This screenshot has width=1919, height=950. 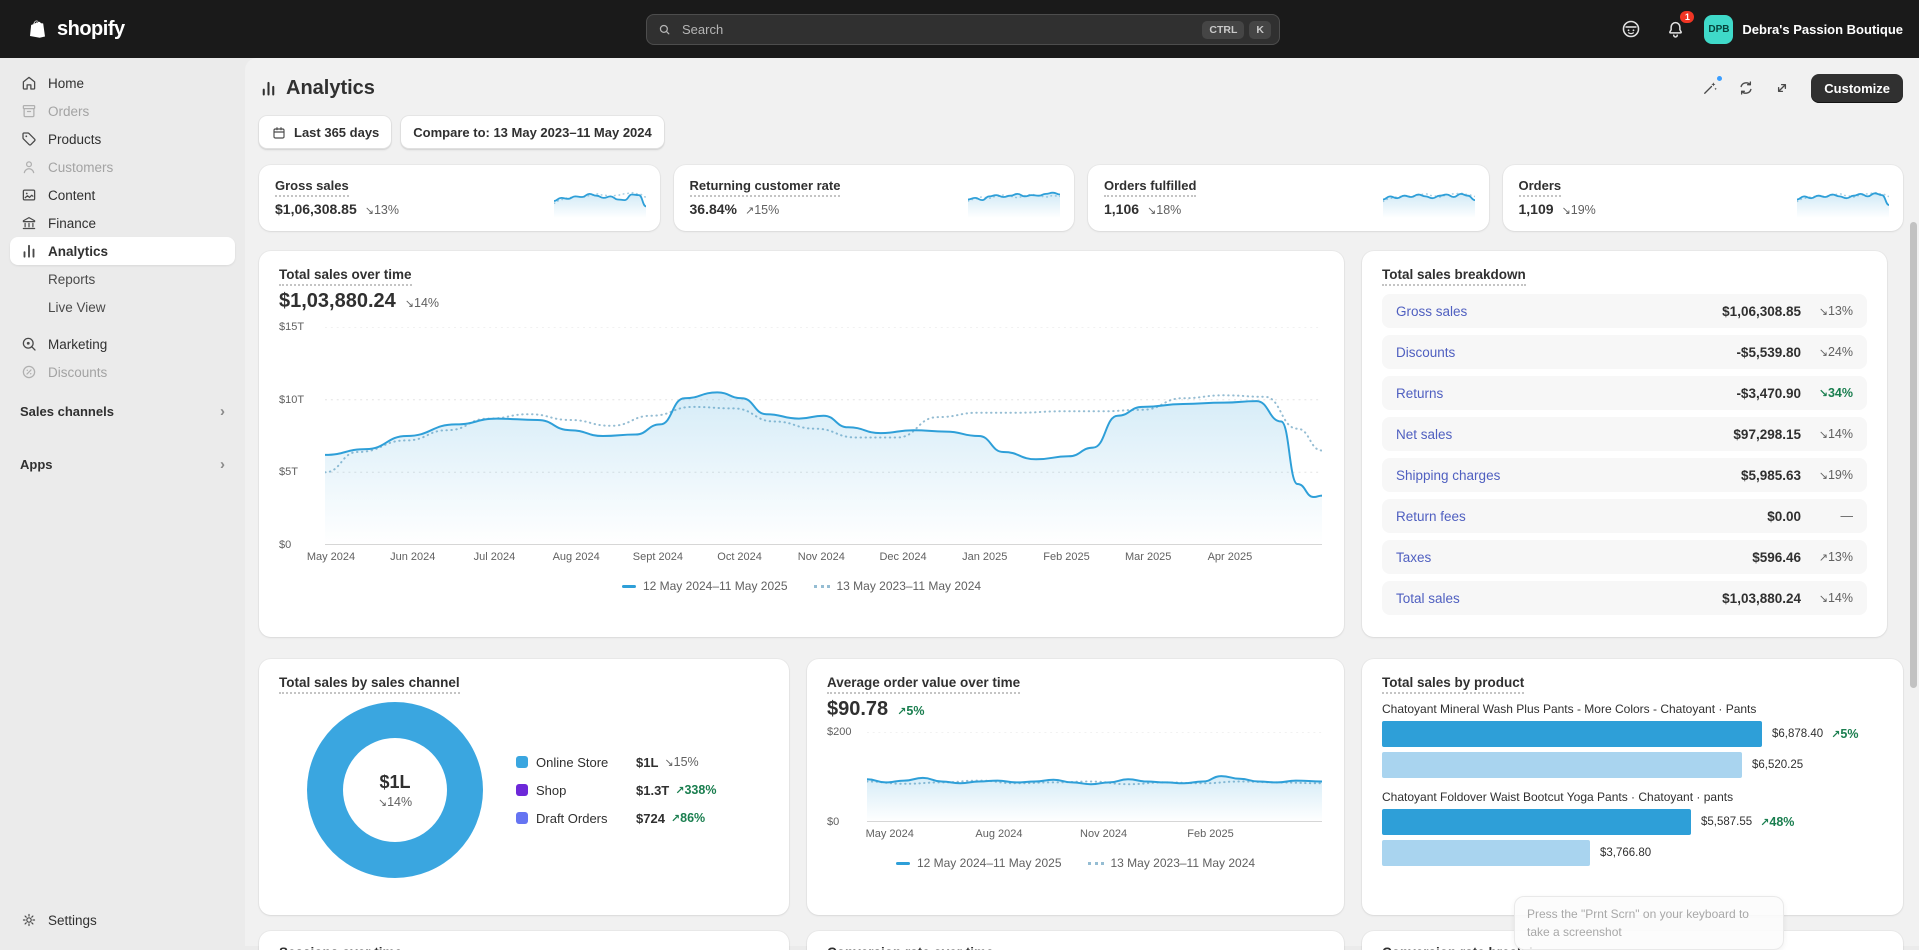 What do you see at coordinates (1574, 557) in the screenshot?
I see `breakdown-row-link: Taxes` at bounding box center [1574, 557].